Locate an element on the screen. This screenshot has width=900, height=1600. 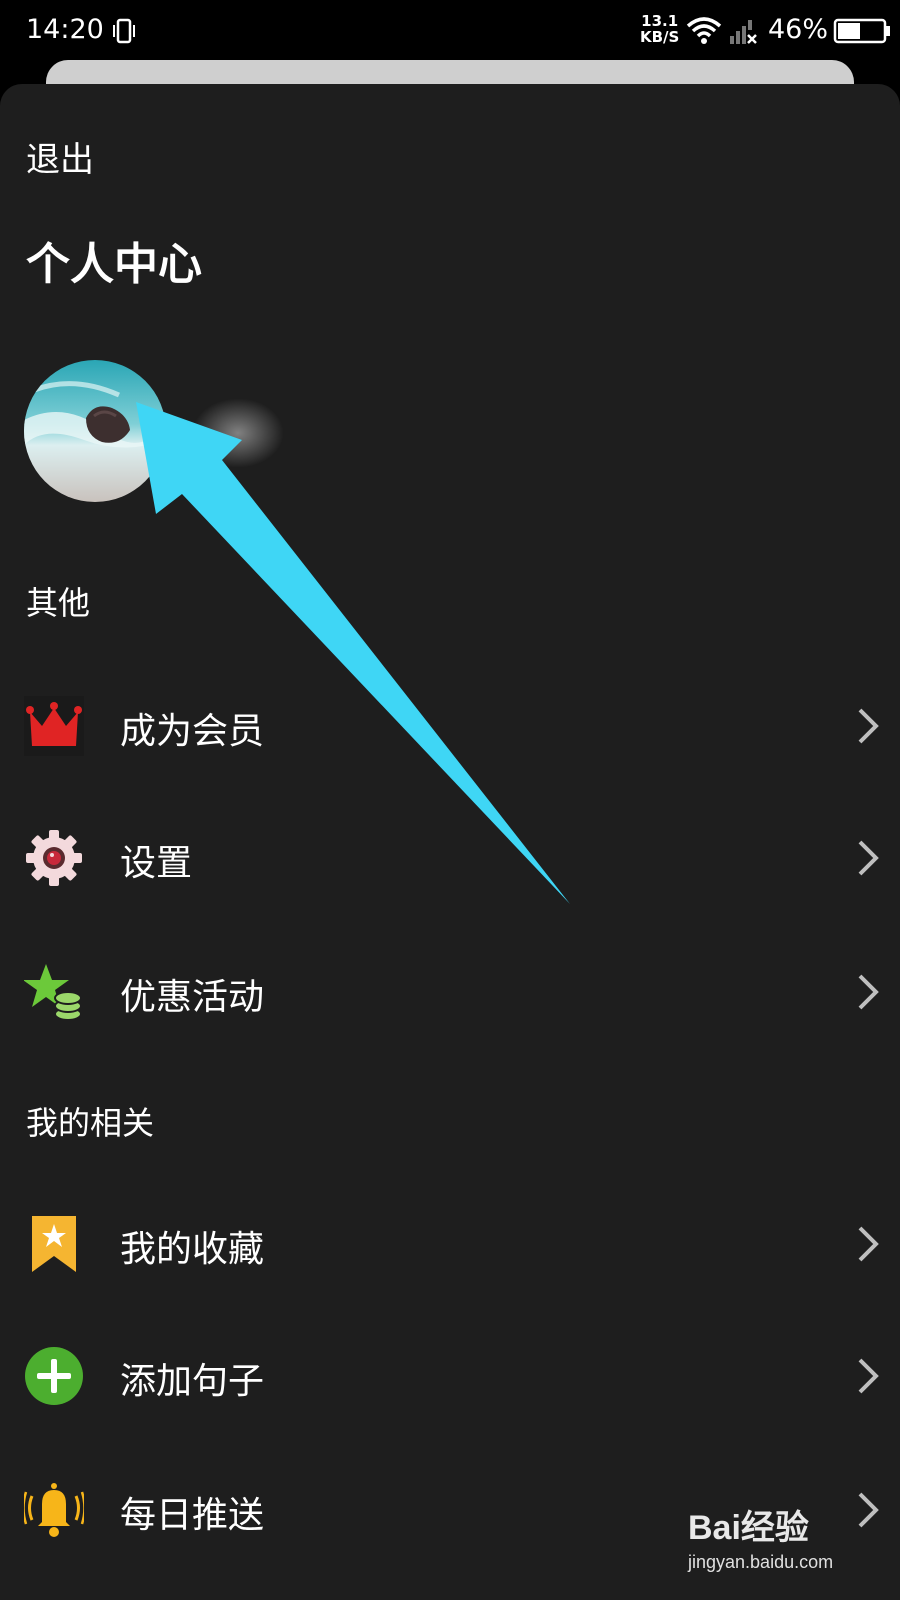
username-blurred is located at coordinates (238, 433).